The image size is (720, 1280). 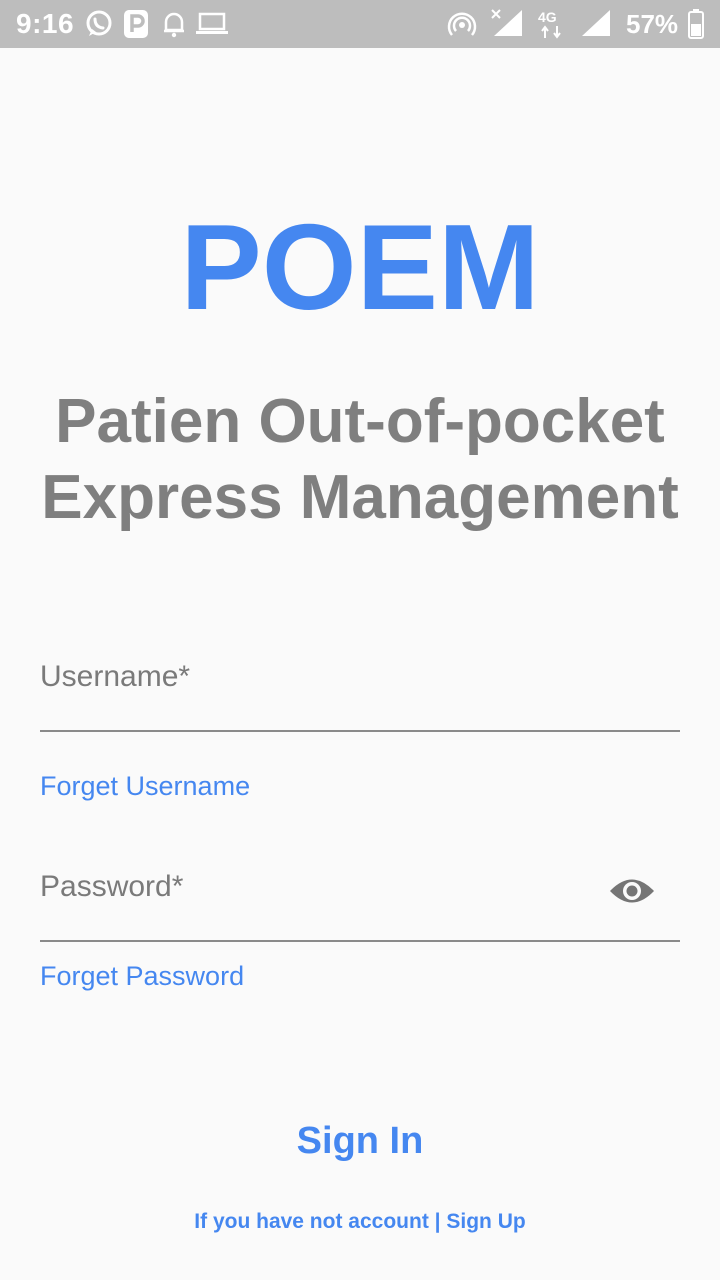 I want to click on username-field: Username*, so click(x=360, y=686).